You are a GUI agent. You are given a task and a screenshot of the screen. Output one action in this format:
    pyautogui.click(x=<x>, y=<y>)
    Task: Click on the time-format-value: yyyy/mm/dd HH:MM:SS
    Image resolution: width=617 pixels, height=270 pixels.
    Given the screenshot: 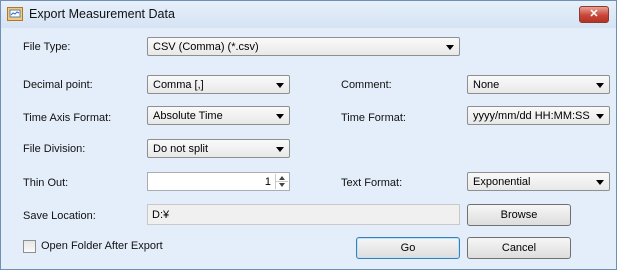 What is the action you would take?
    pyautogui.click(x=531, y=116)
    